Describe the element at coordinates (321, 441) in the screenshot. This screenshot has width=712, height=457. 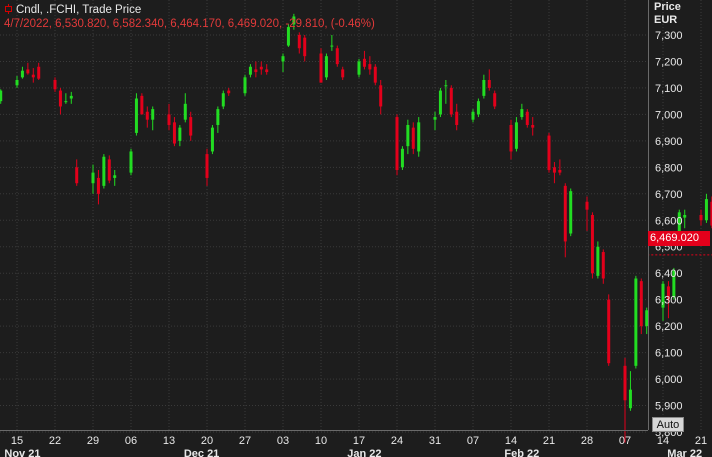
I see `x-tick-label: 10` at that location.